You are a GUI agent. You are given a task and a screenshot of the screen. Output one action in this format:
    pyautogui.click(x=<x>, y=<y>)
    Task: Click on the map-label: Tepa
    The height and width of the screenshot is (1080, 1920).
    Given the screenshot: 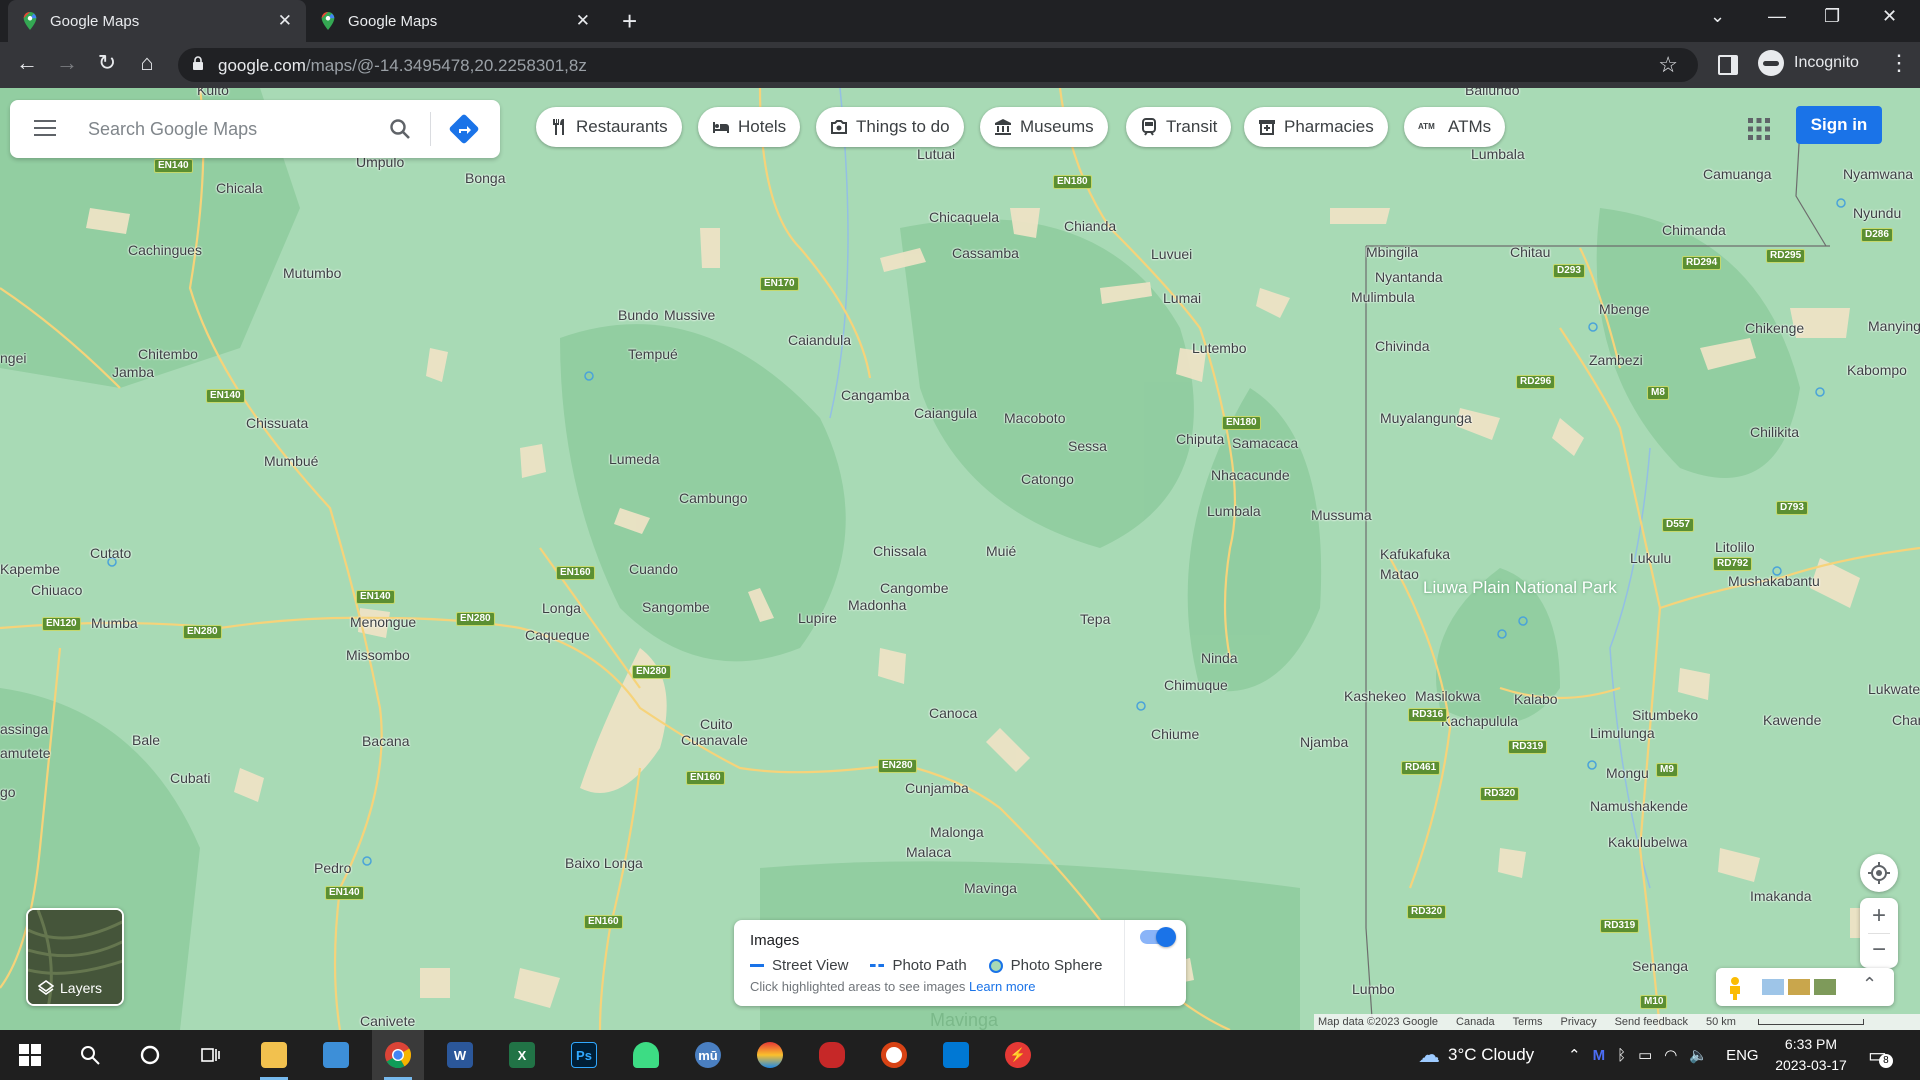 What is the action you would take?
    pyautogui.click(x=1095, y=619)
    